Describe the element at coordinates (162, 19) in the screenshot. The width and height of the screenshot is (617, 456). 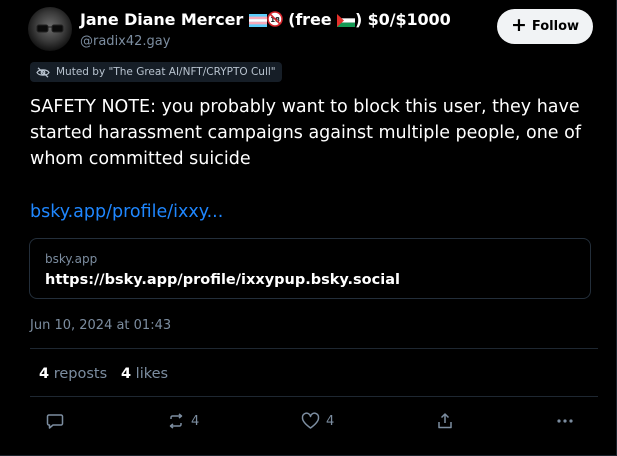
I see `display-name-text: Jane Diane Mercer` at that location.